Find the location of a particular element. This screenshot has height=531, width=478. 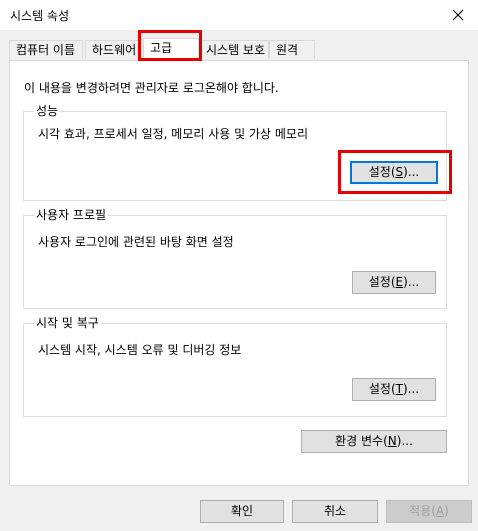

user-profiles-title: 사용자 프로필 is located at coordinates (71, 215).